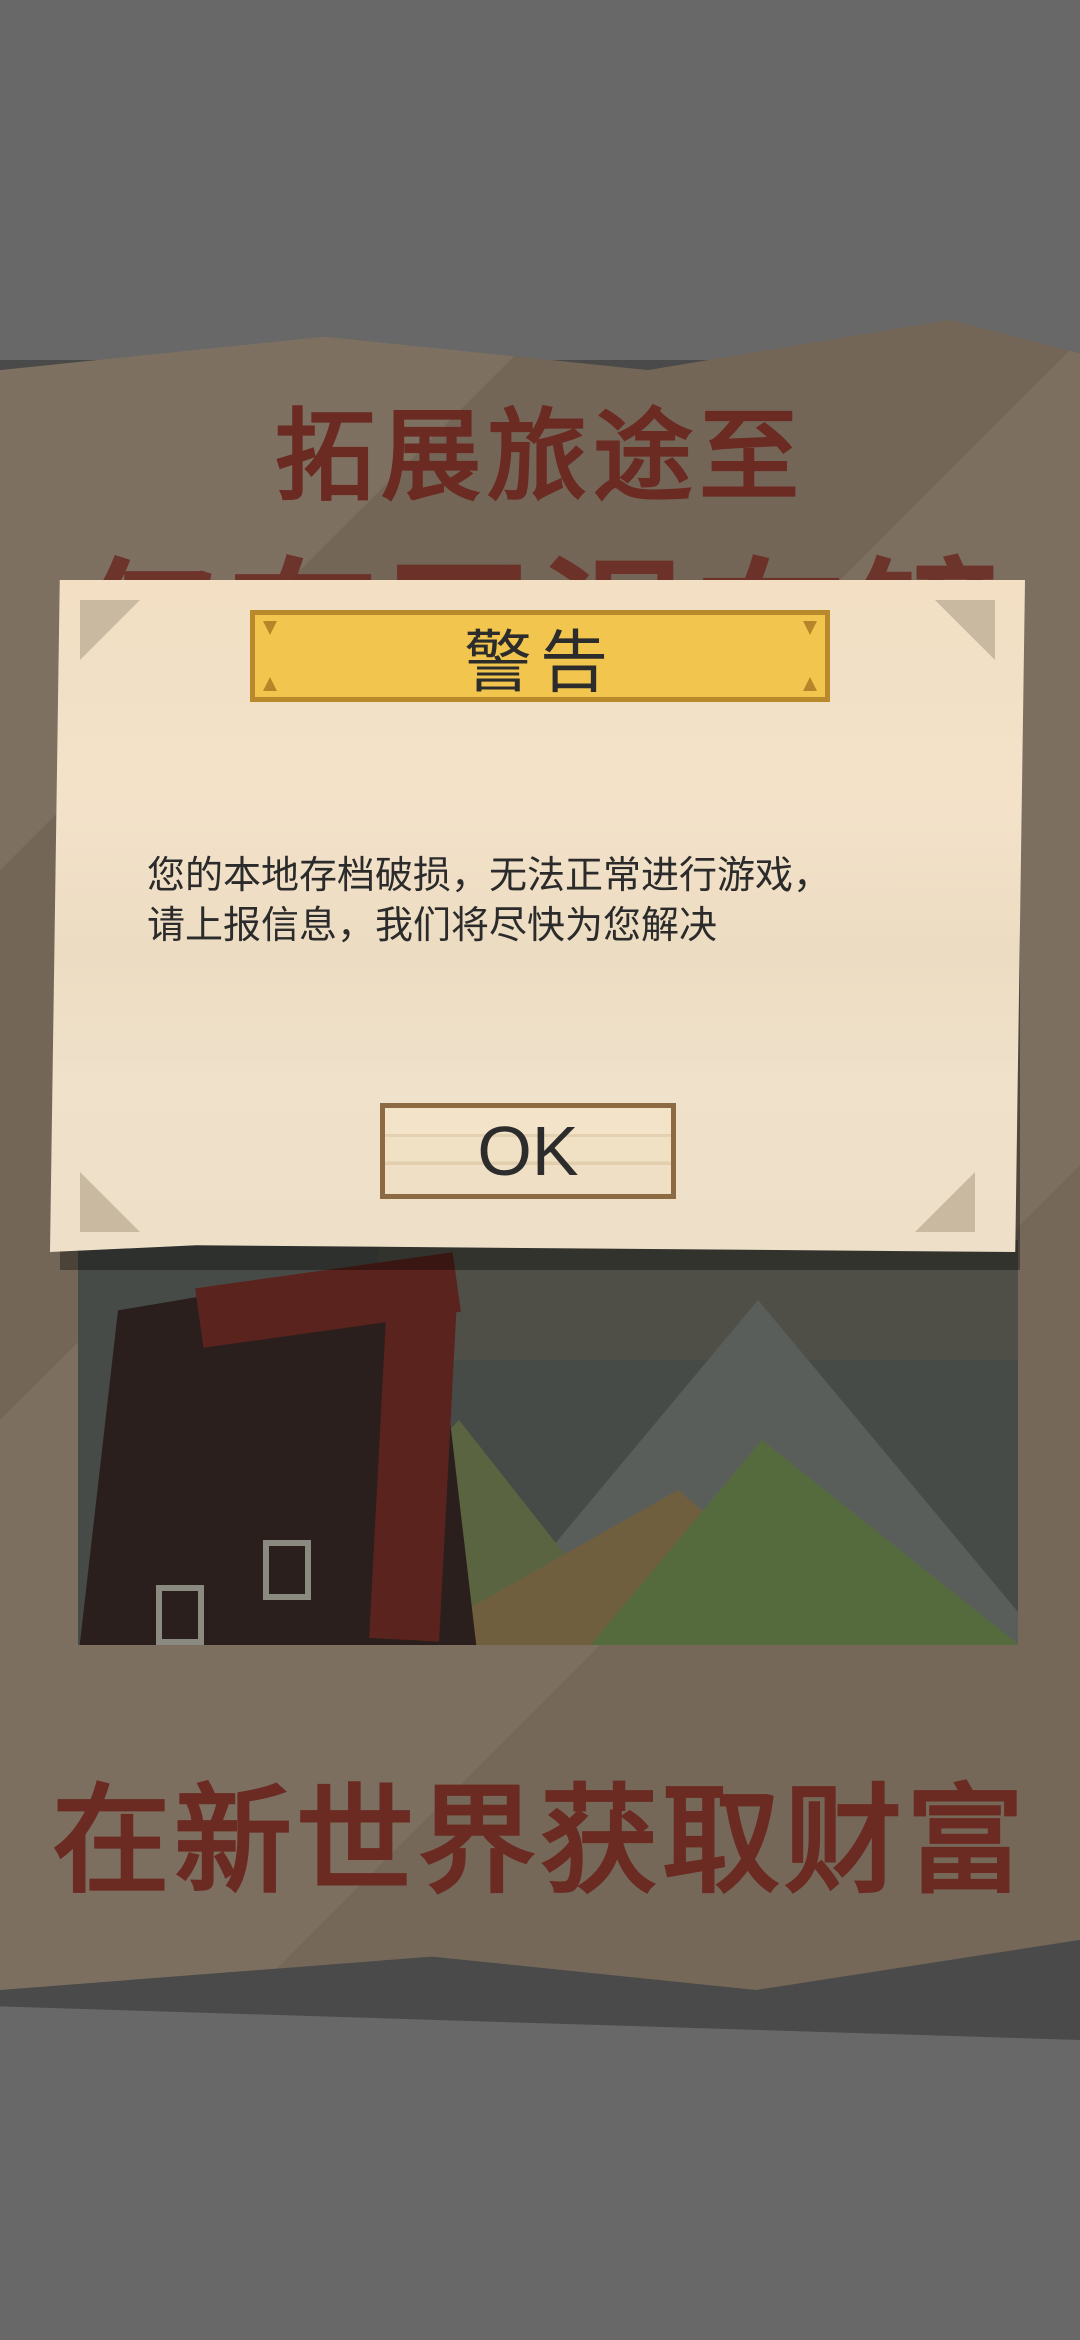 Image resolution: width=1080 pixels, height=2340 pixels. Describe the element at coordinates (489, 875) in the screenshot. I see `dialog-message-line: 您的本地存档破损，无法正常进行游戏，` at that location.